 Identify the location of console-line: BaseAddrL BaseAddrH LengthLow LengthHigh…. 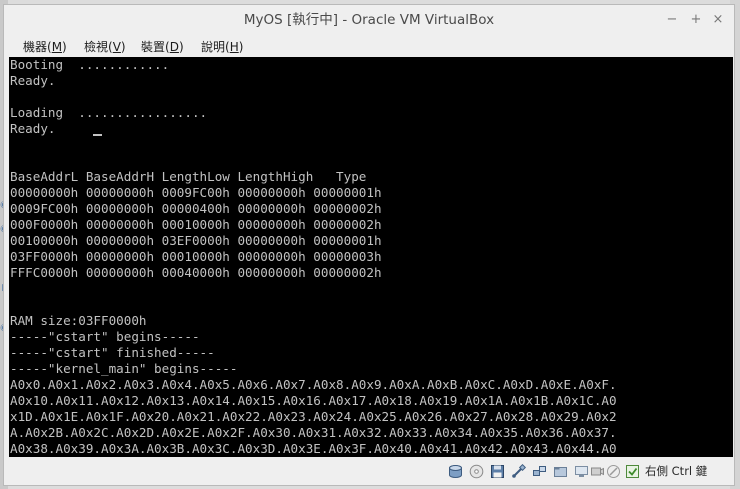
(188, 176).